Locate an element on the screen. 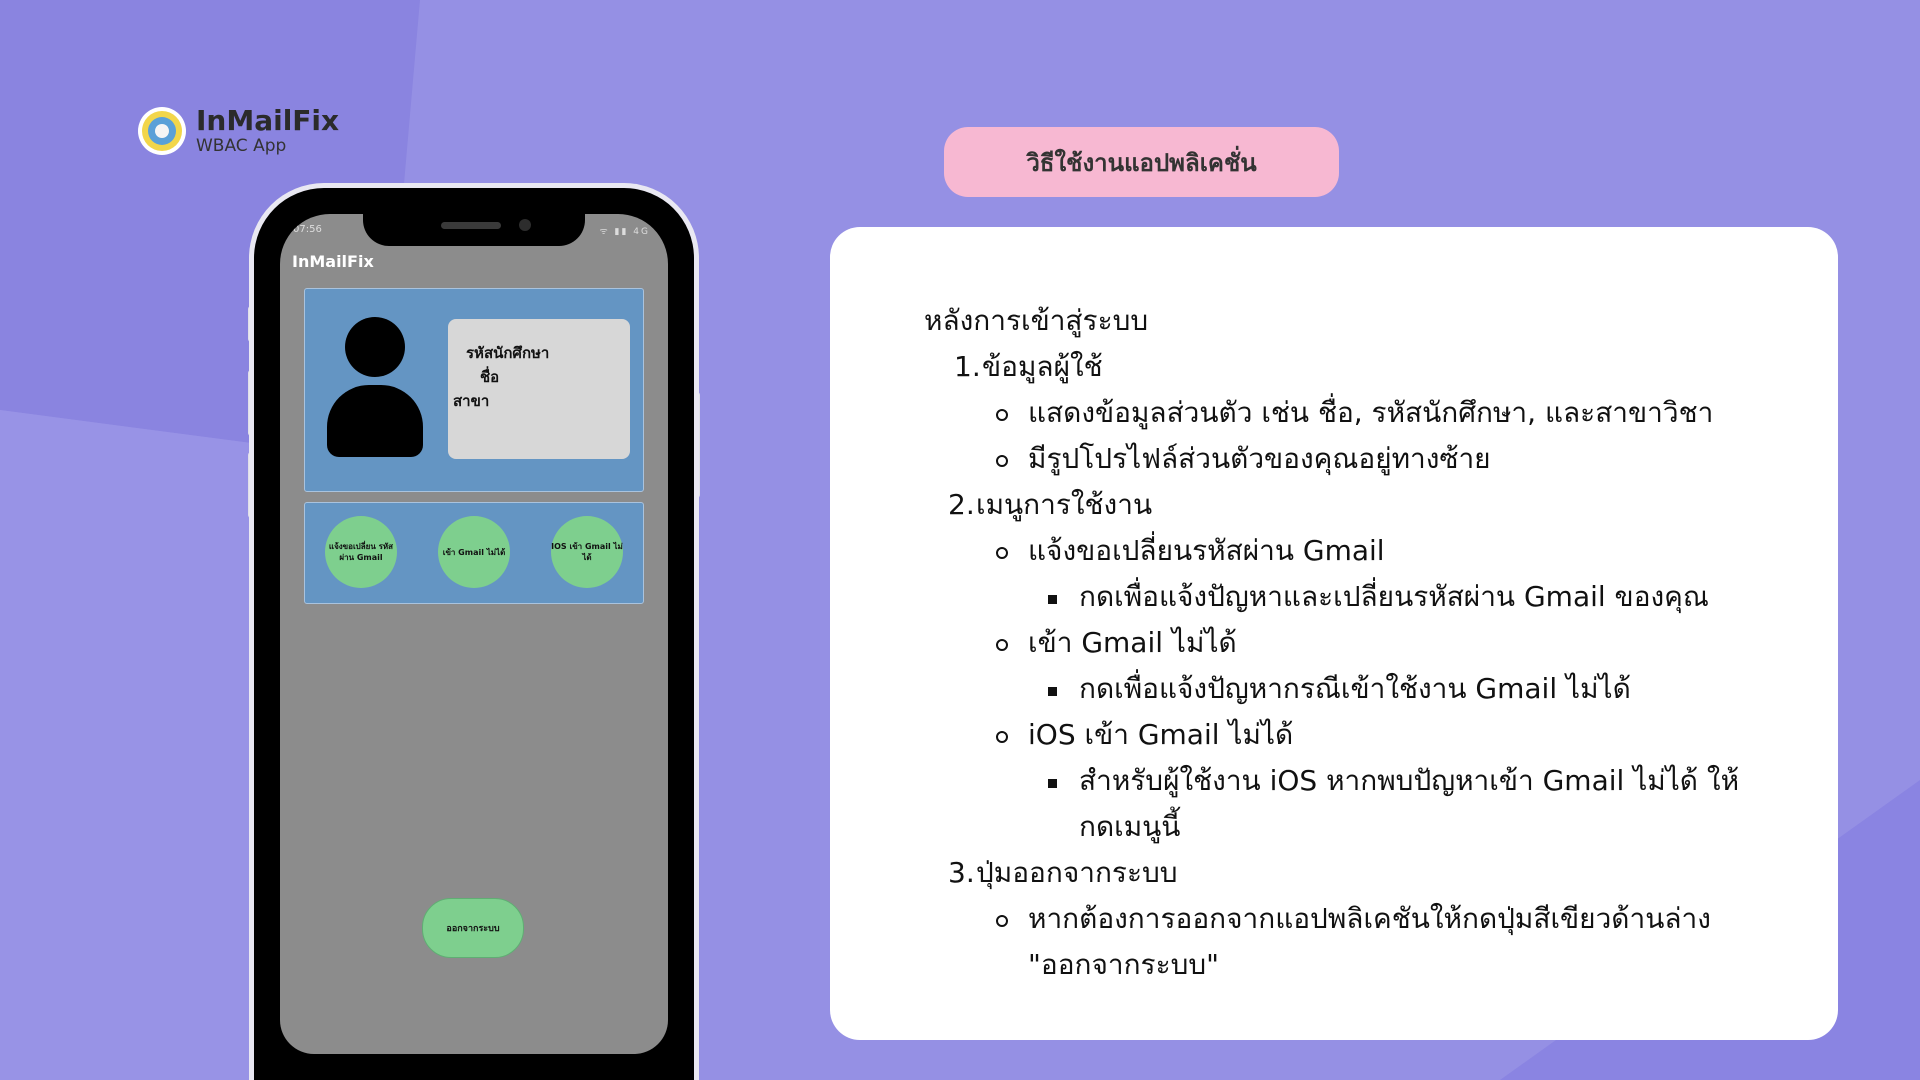  profile-info-box: รหัสนักศึกษา ชื่อ สาขา is located at coordinates (539, 389).